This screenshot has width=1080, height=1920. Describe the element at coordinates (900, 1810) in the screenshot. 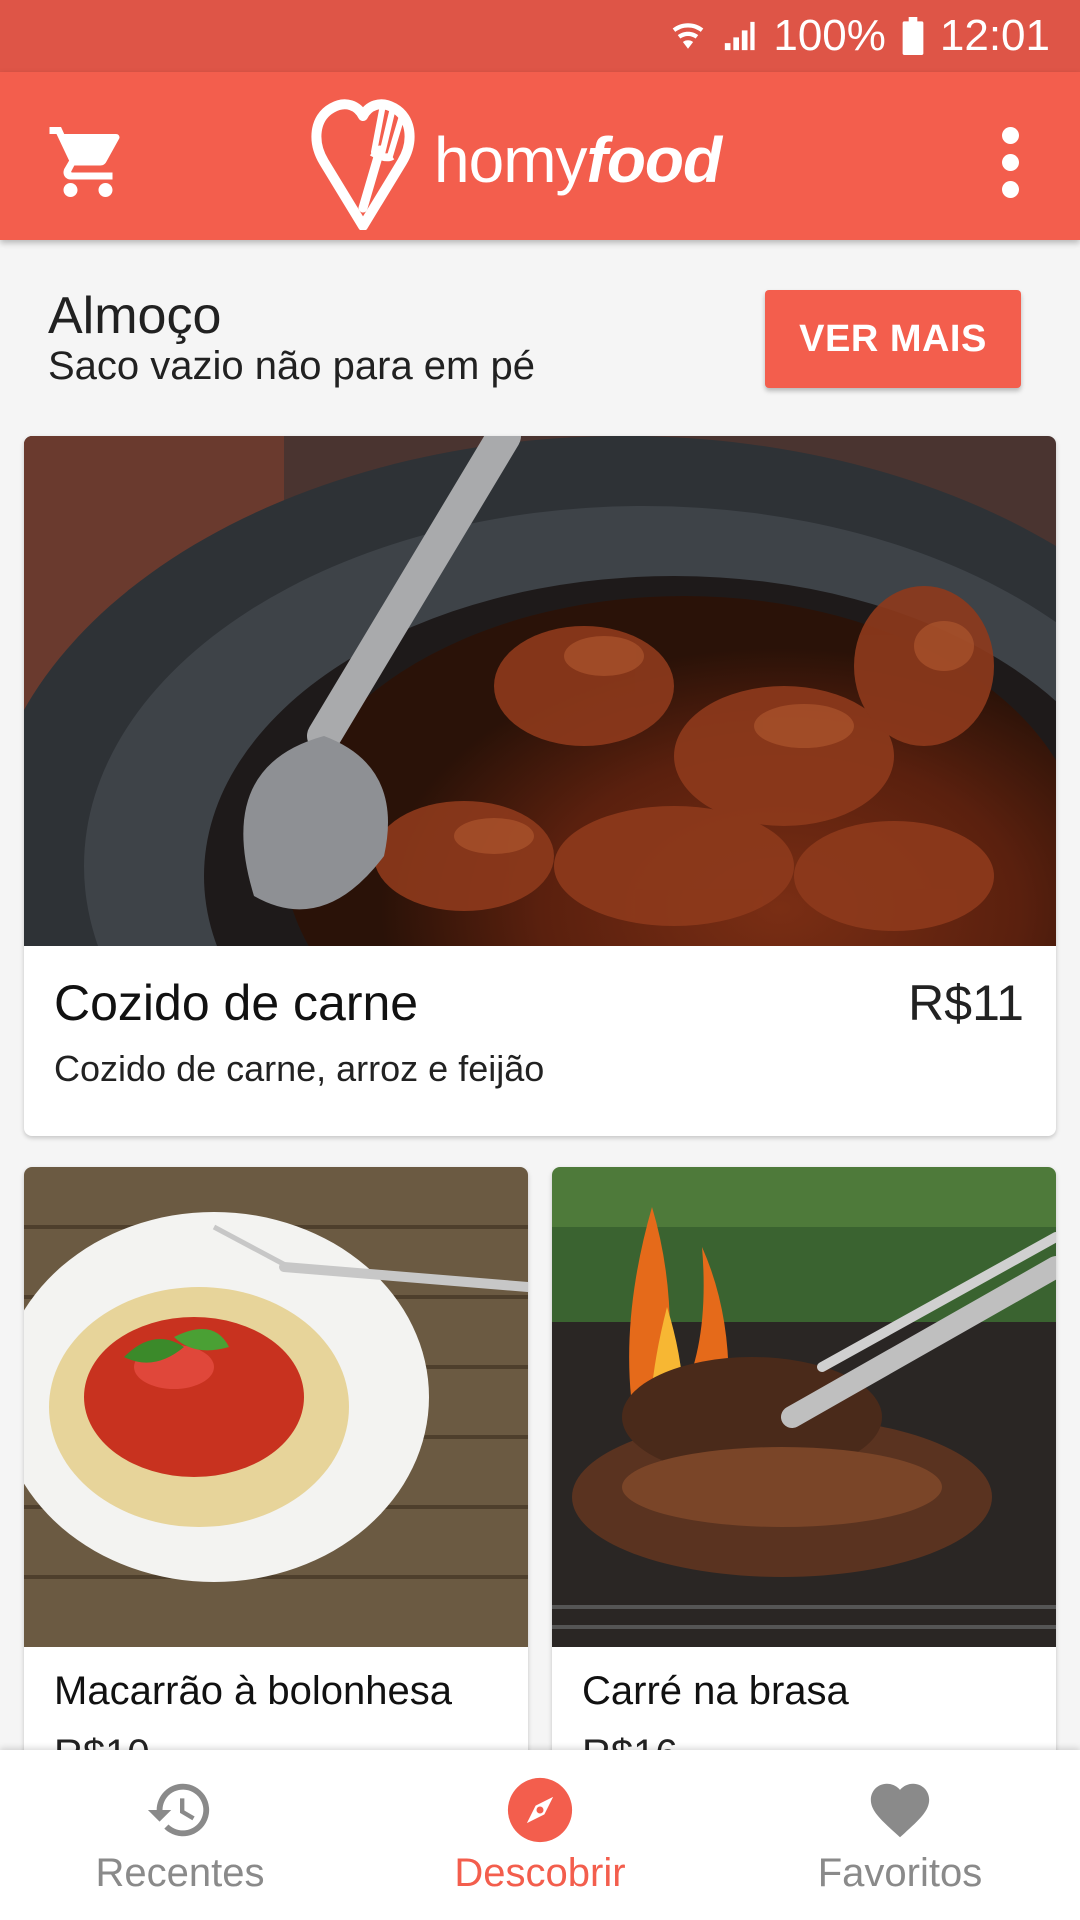

I see `heart-icon` at that location.